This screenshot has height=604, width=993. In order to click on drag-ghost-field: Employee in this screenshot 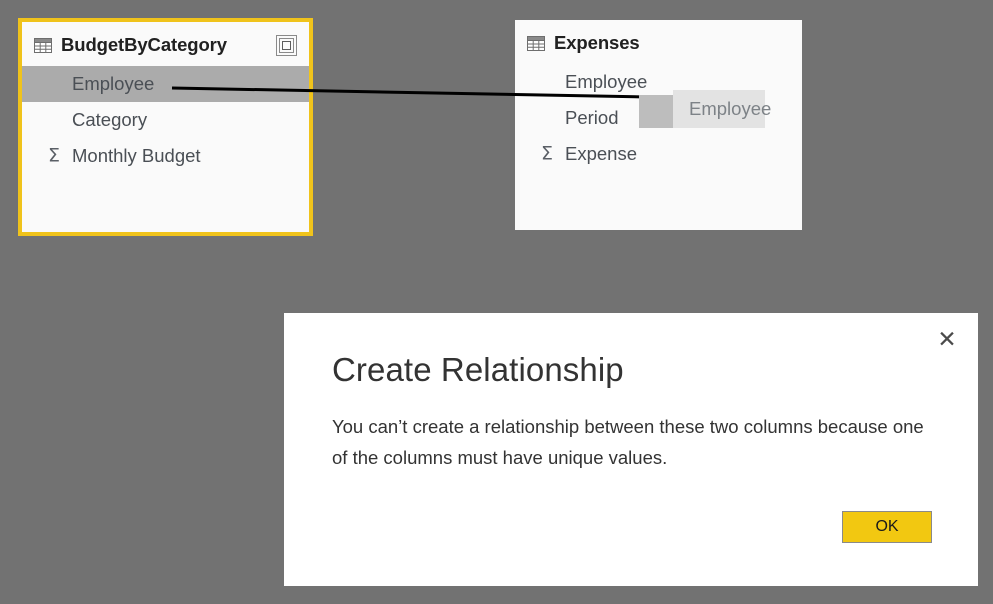, I will do `click(722, 109)`.